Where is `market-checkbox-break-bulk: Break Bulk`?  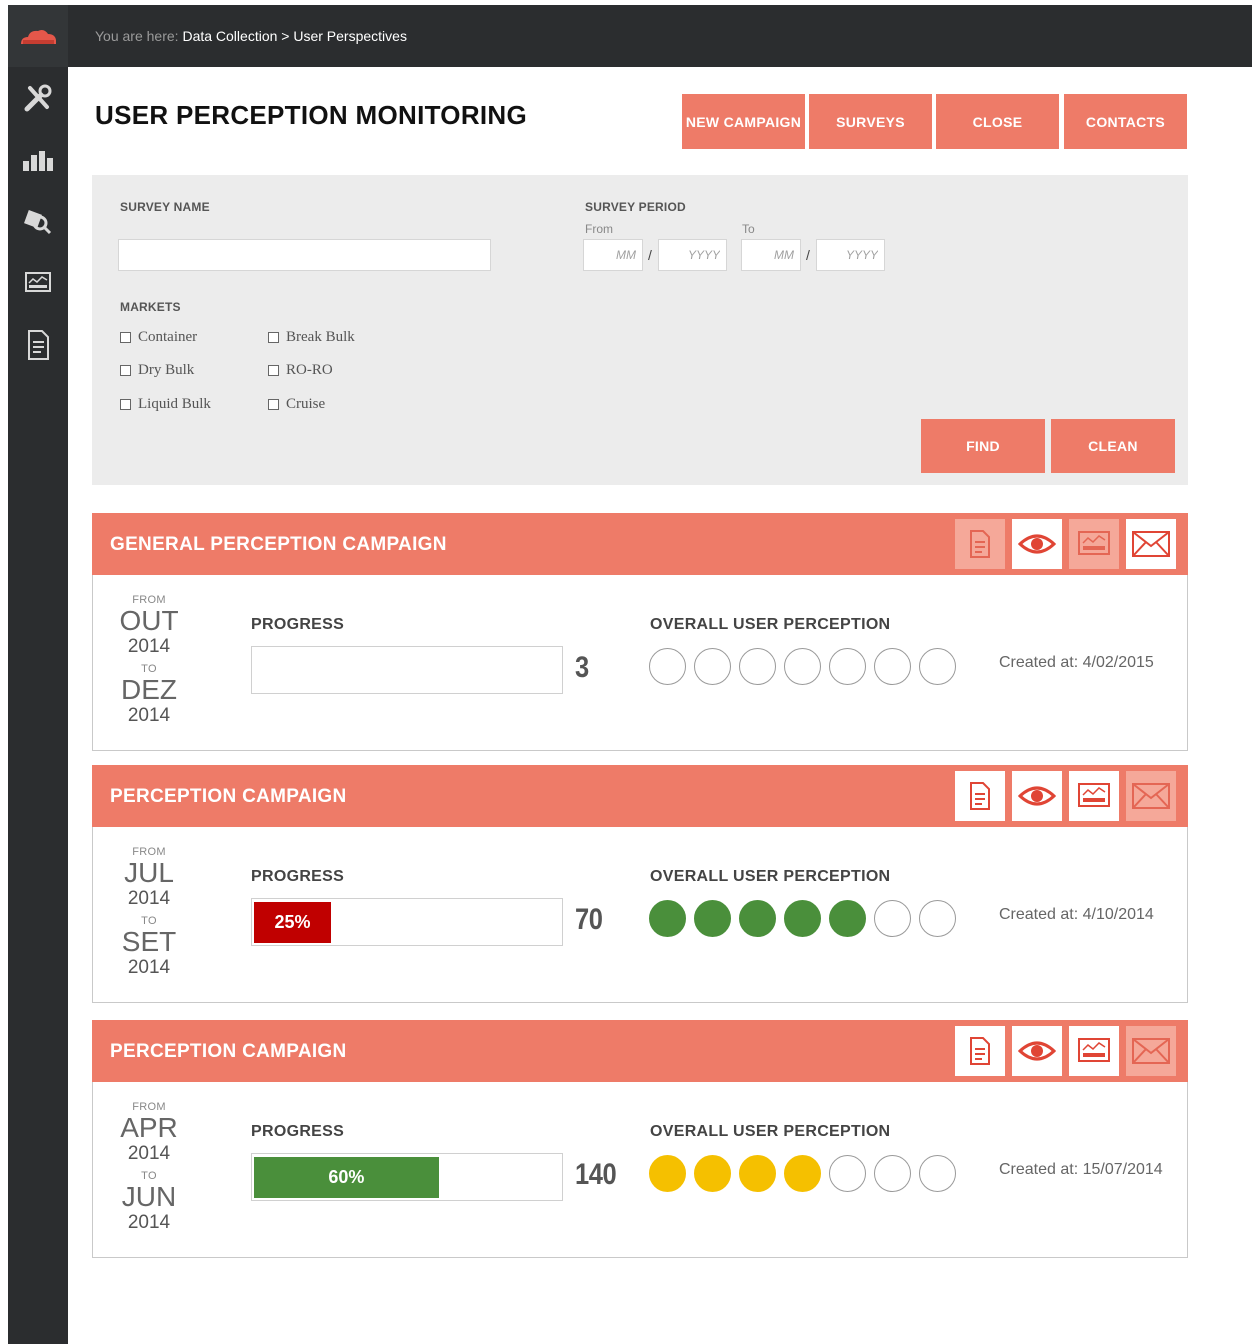
market-checkbox-break-bulk: Break Bulk is located at coordinates (311, 337).